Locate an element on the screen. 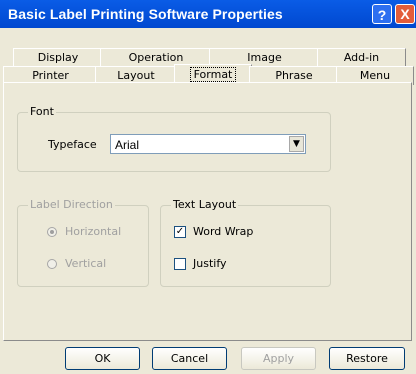 The width and height of the screenshot is (416, 374). justify-checkbox is located at coordinates (180, 264).